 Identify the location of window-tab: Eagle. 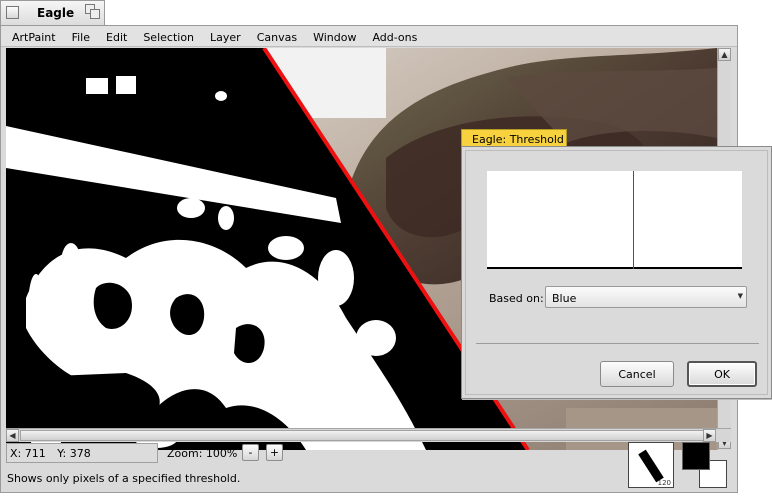
(52, 12).